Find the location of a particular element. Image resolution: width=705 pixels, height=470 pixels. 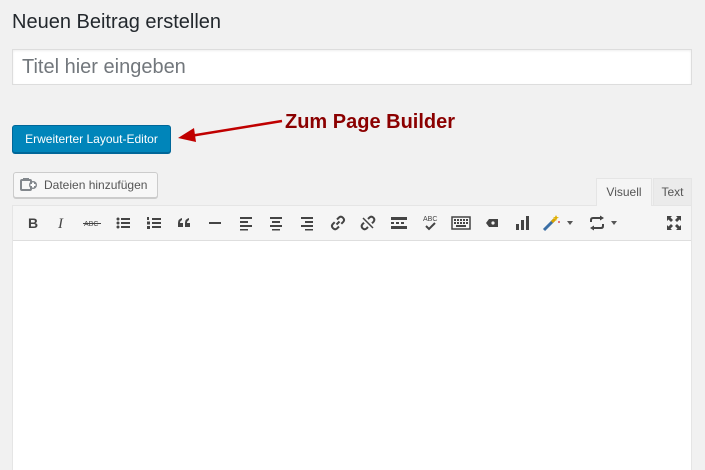

strikethrough-icon: ABC is located at coordinates (92, 224).